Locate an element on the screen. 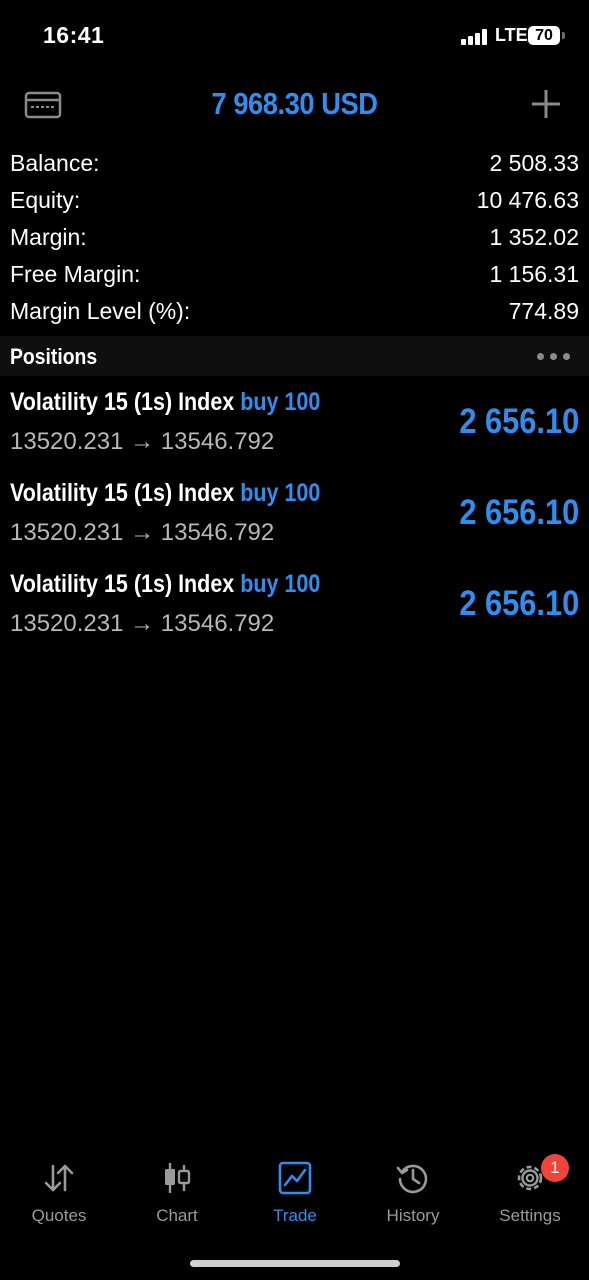  header: 7 968.30 USD is located at coordinates (294, 104).